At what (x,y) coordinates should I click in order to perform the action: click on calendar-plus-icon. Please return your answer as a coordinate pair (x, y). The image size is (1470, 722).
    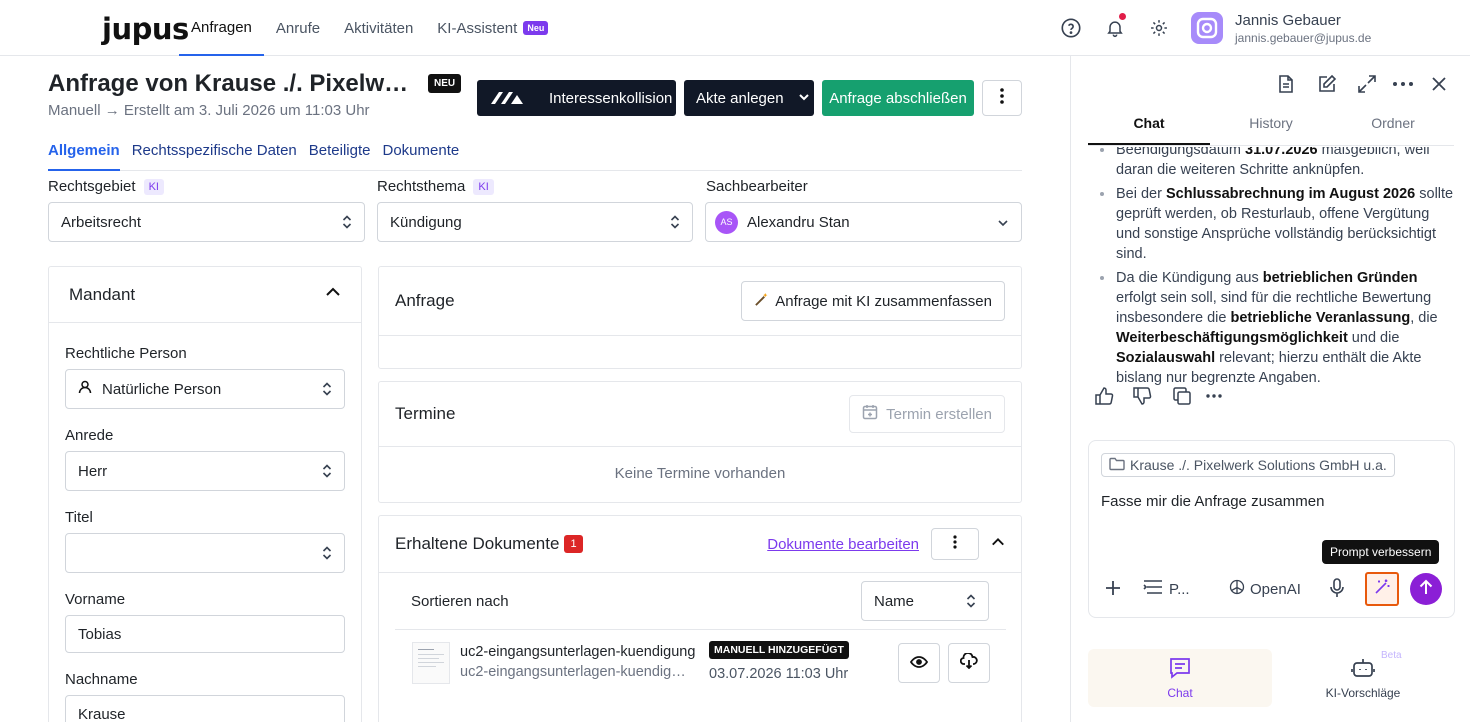
    Looking at the image, I should click on (870, 414).